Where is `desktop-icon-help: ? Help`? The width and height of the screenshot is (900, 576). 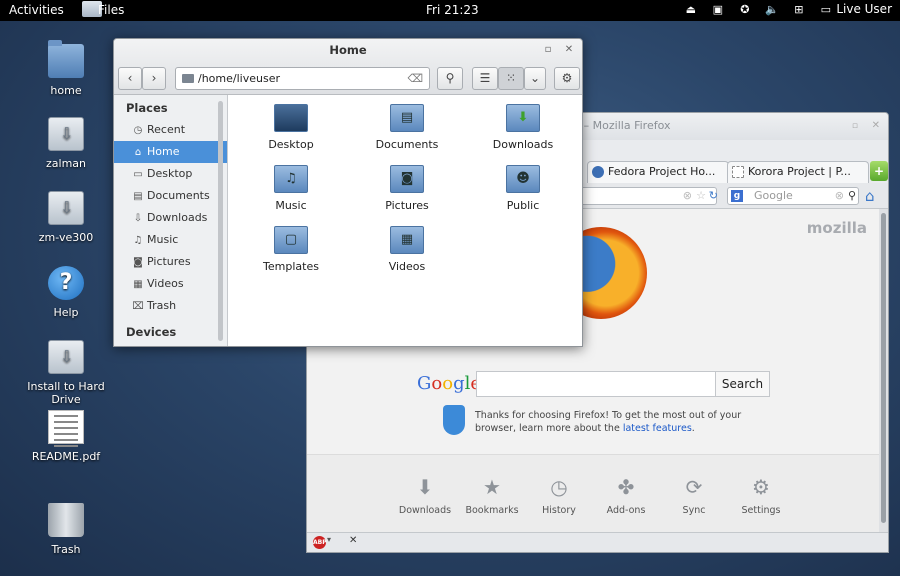
desktop-icon-help: ? Help is located at coordinates (66, 292).